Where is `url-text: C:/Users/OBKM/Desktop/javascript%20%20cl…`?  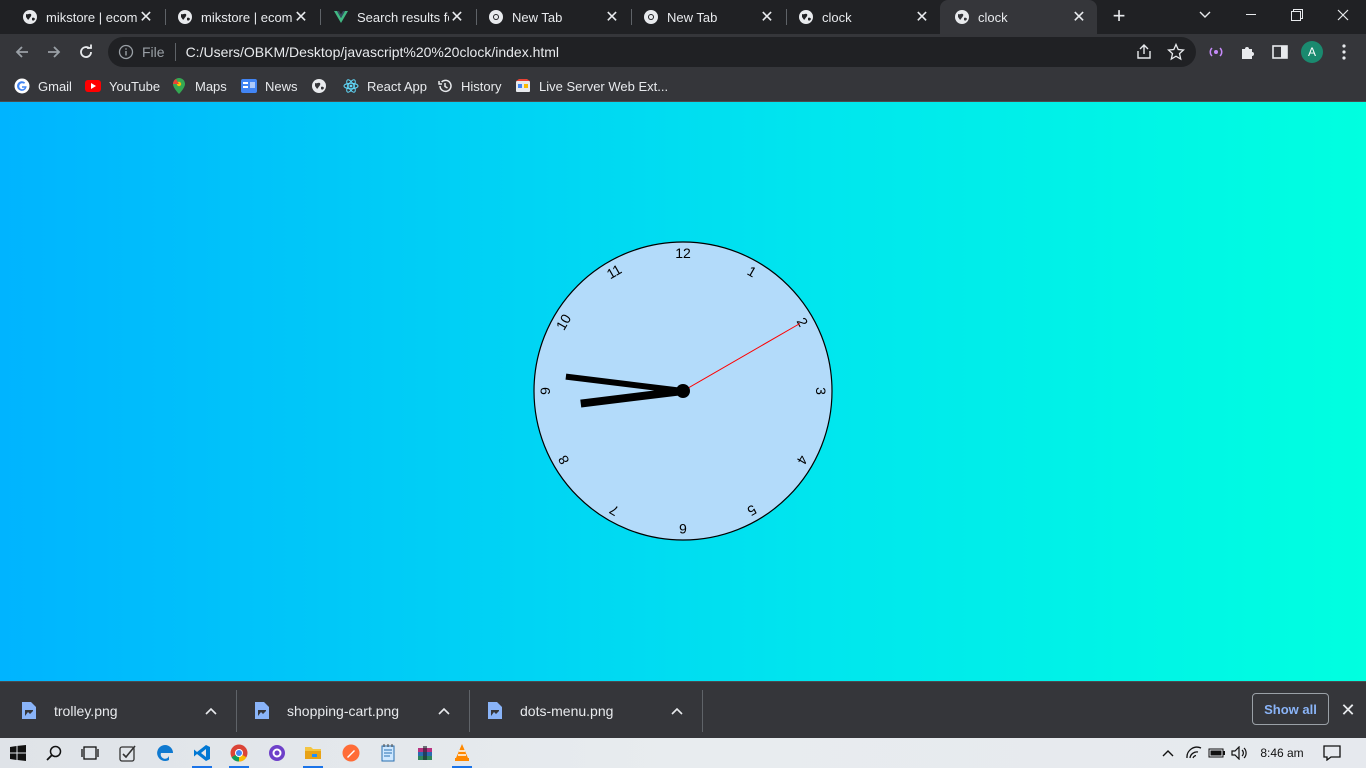
url-text: C:/Users/OBKM/Desktop/javascript%20%20cl… is located at coordinates (372, 52).